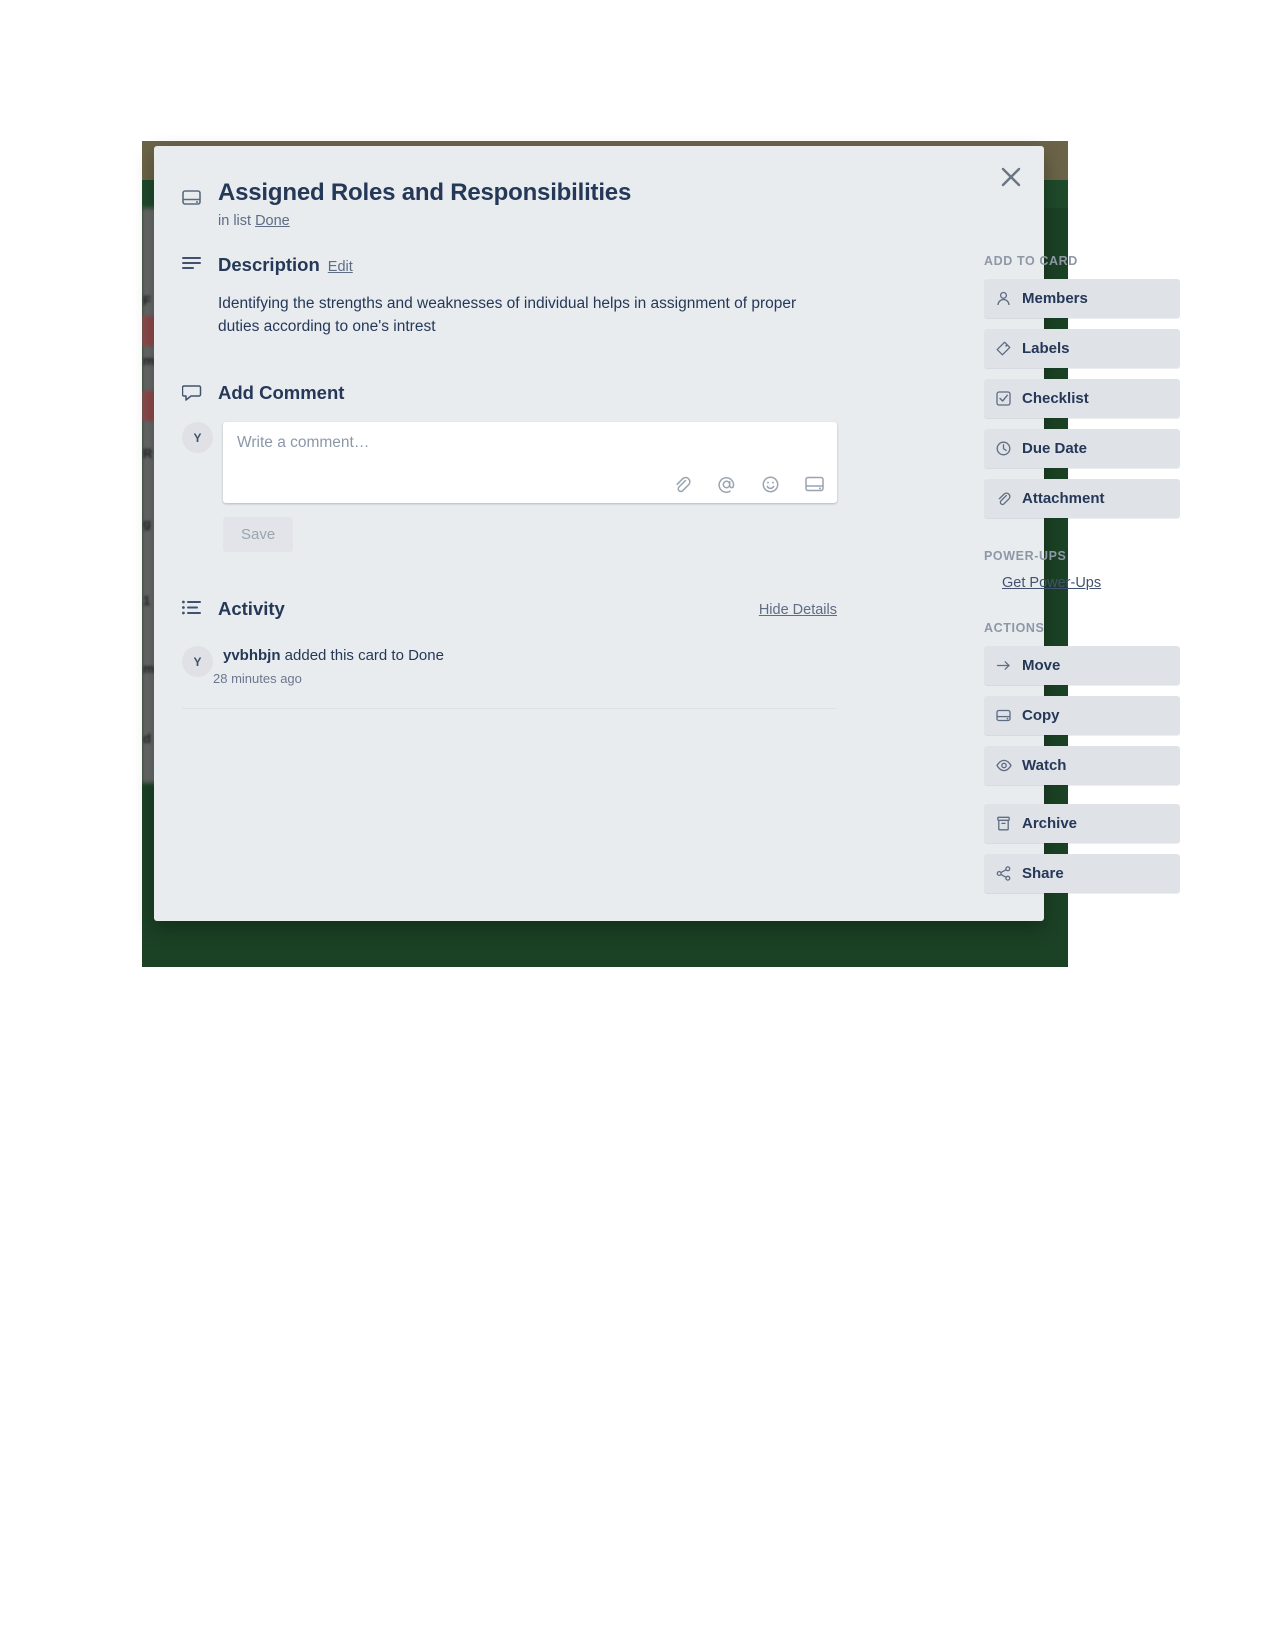 This screenshot has width=1275, height=1651. What do you see at coordinates (147, 523) in the screenshot?
I see `background-card-text: g` at bounding box center [147, 523].